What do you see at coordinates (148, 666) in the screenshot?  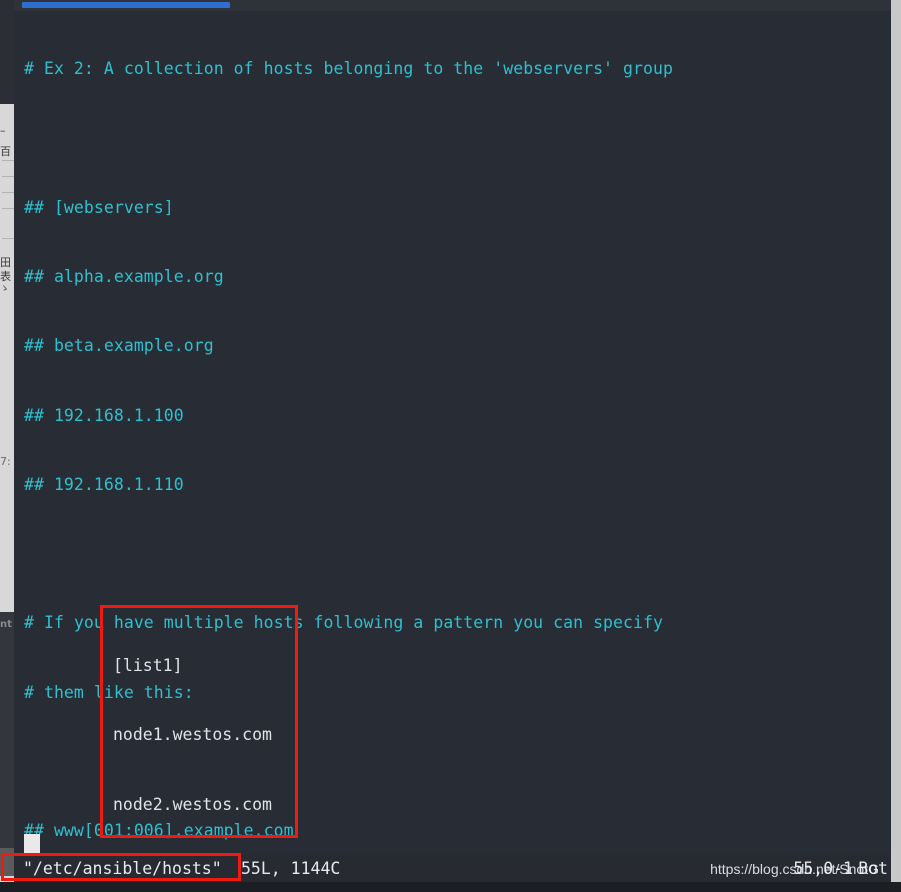 I see `inventory-line: [list1]` at bounding box center [148, 666].